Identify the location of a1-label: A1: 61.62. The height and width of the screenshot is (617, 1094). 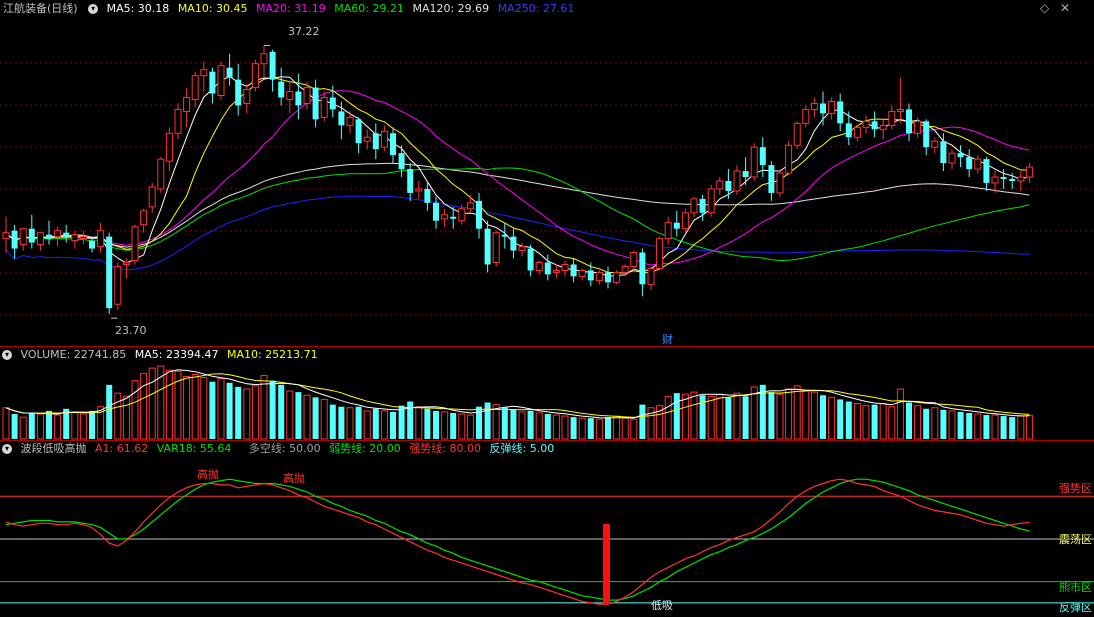
(122, 448).